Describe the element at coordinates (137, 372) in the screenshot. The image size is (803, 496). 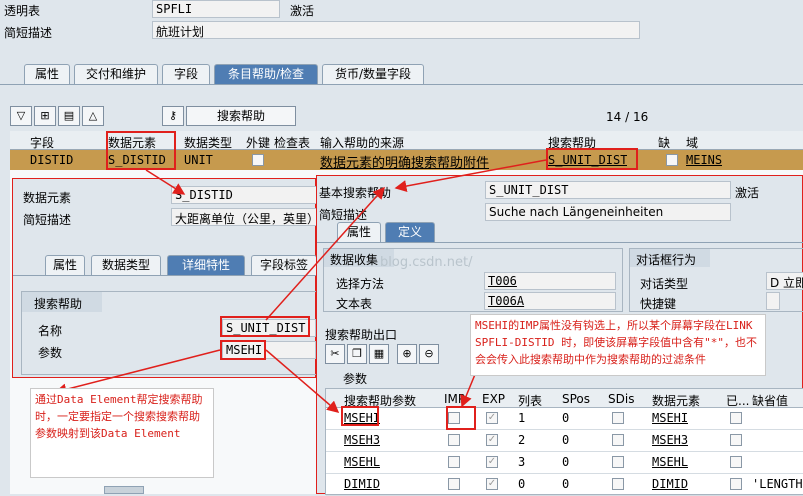
I see `arrow-param-to-note` at that location.